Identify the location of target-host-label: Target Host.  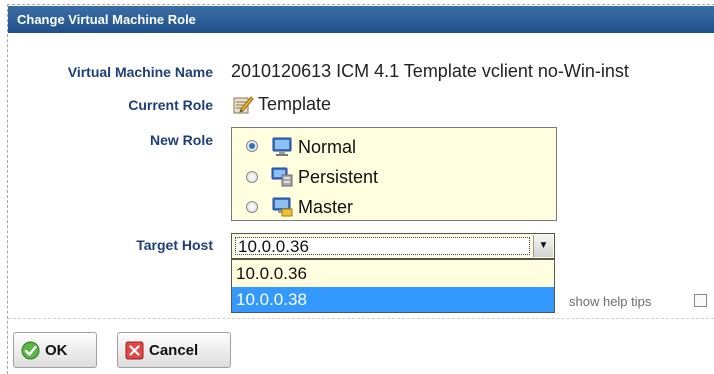
(174, 245).